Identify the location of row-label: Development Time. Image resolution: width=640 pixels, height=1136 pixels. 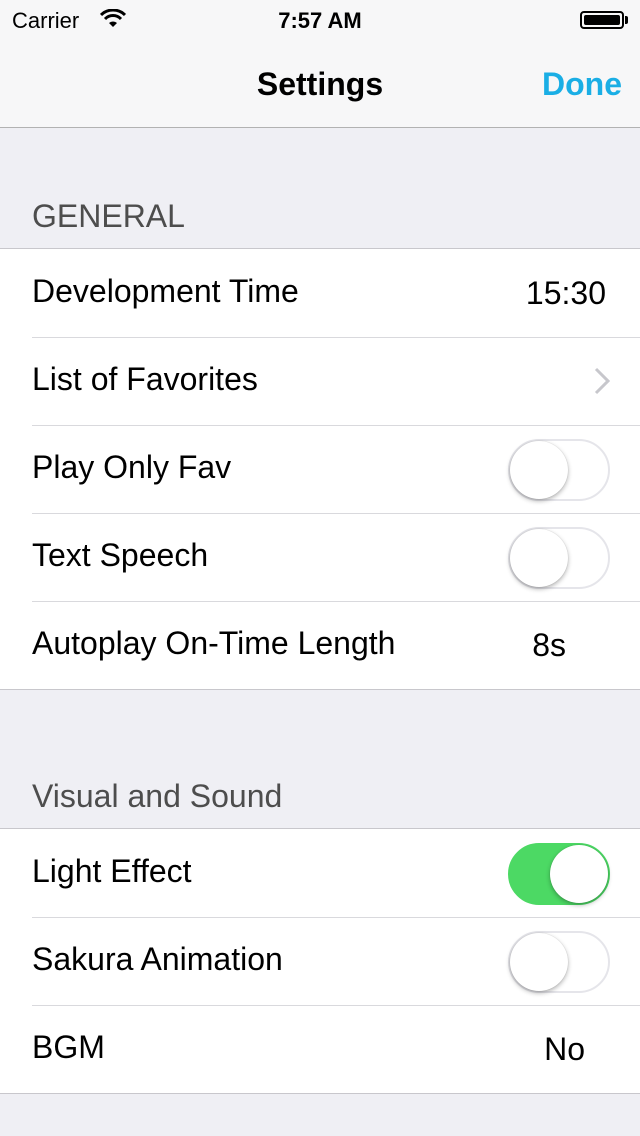
(165, 291).